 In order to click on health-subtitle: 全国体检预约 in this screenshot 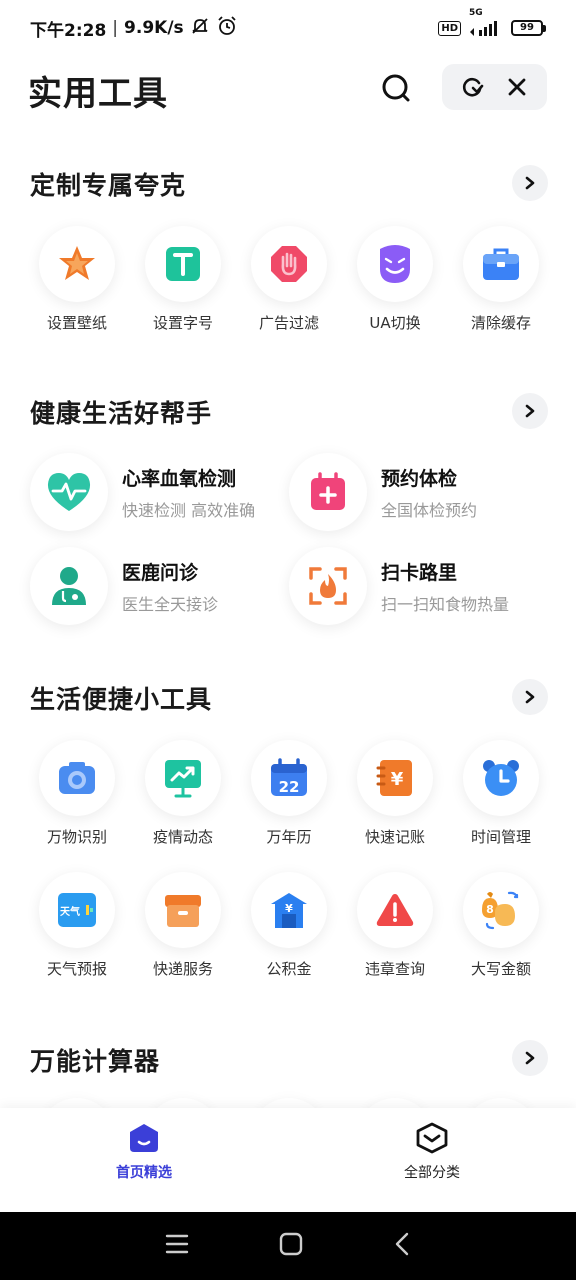, I will do `click(429, 510)`.